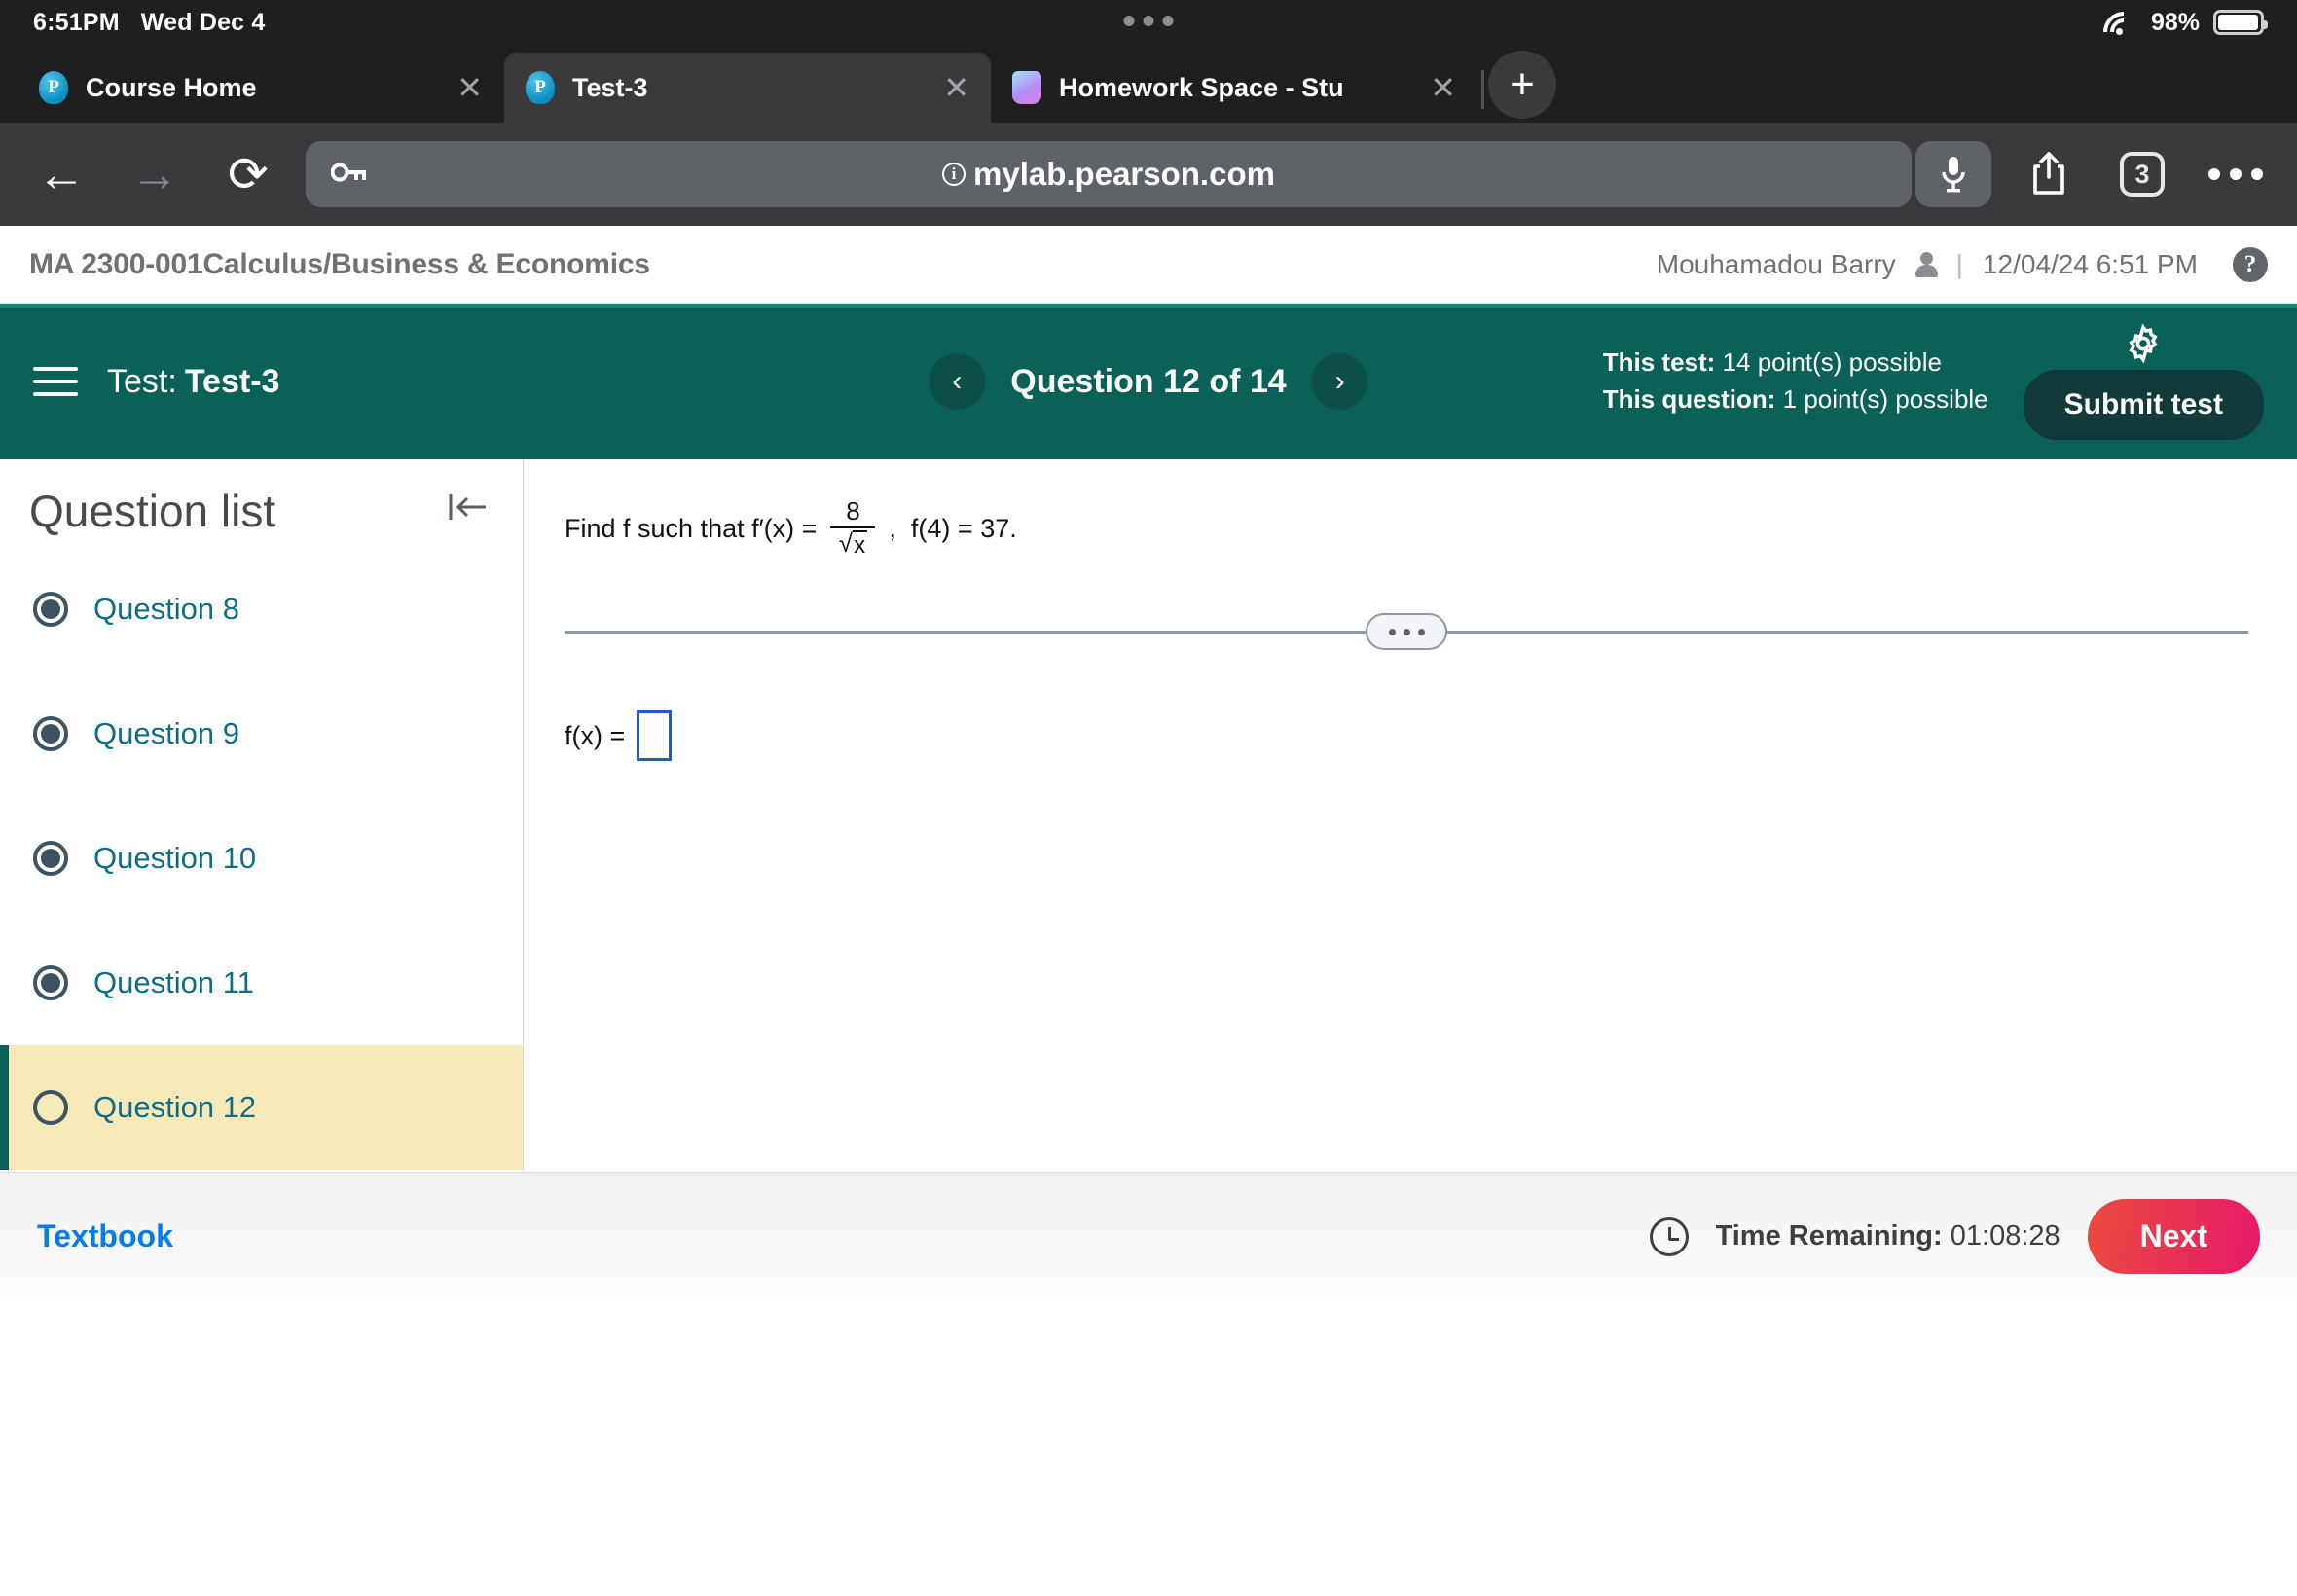  I want to click on share-icon, so click(2049, 174).